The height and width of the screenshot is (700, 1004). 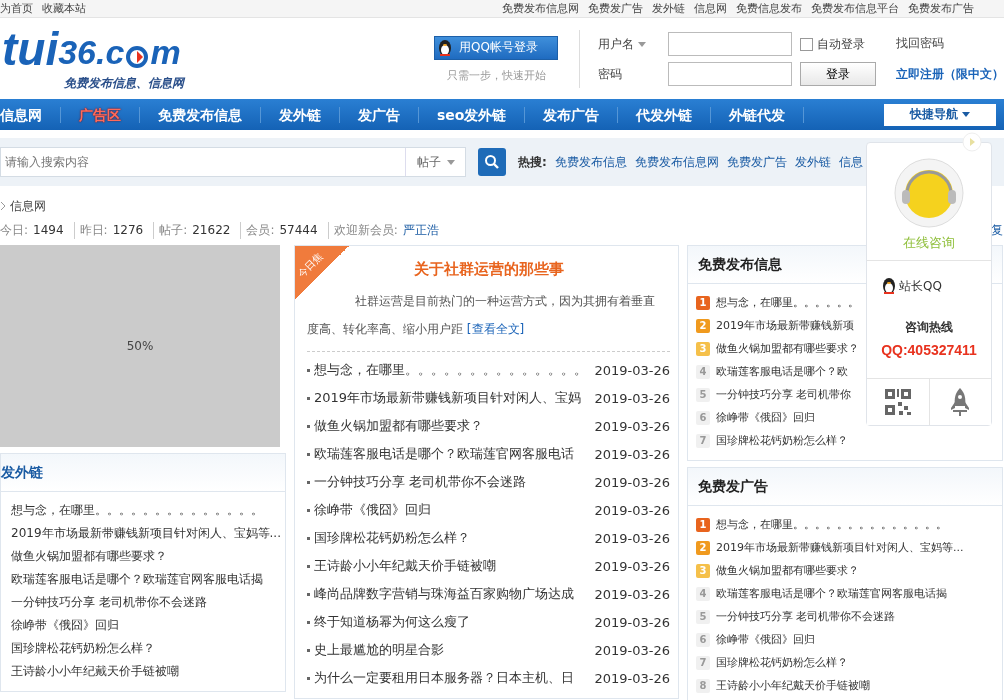 I want to click on top-link: 免费发布信息网, so click(x=540, y=8).